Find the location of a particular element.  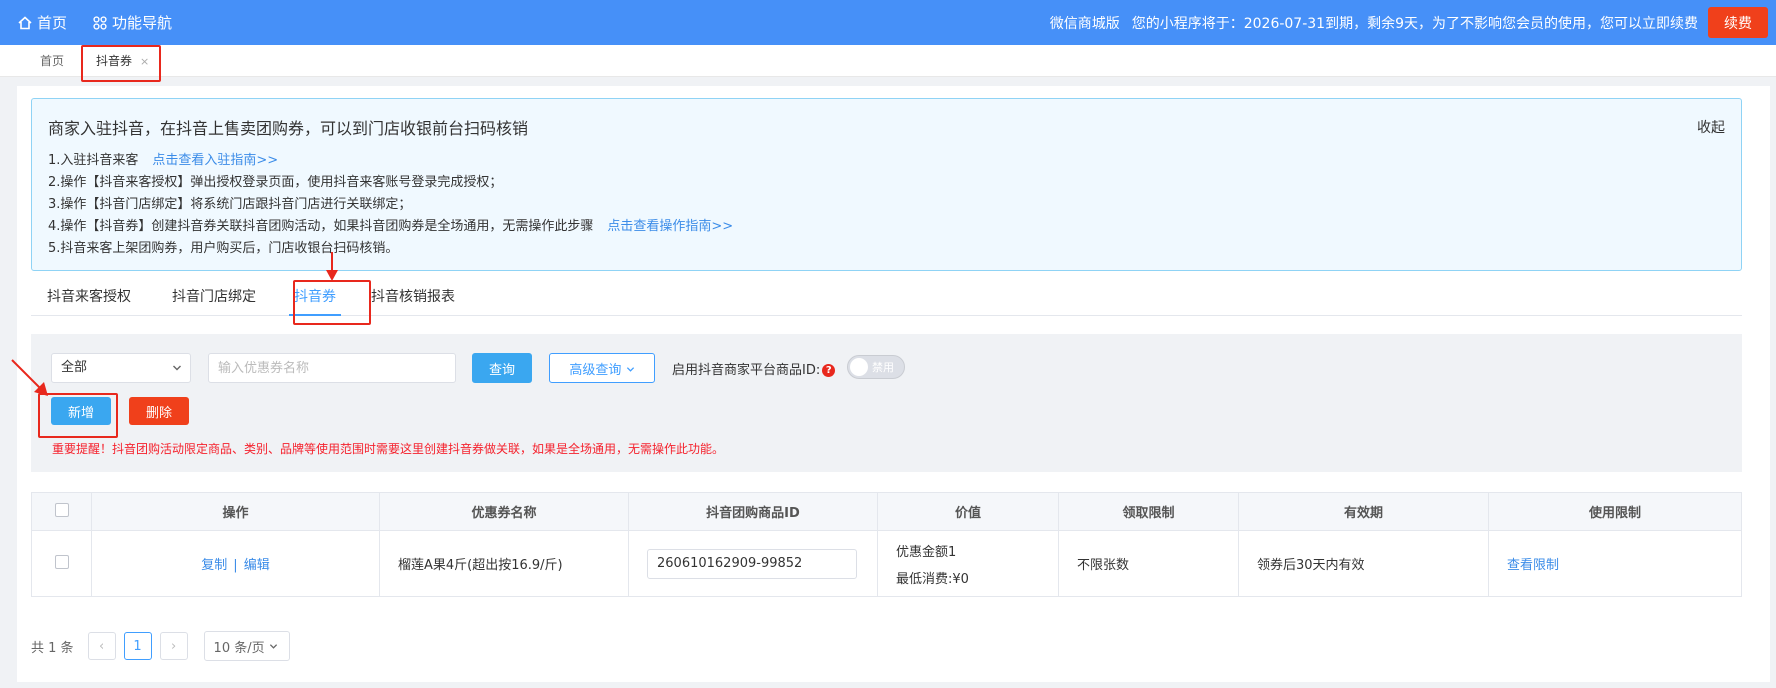

copy-link: 复制 is located at coordinates (214, 565).